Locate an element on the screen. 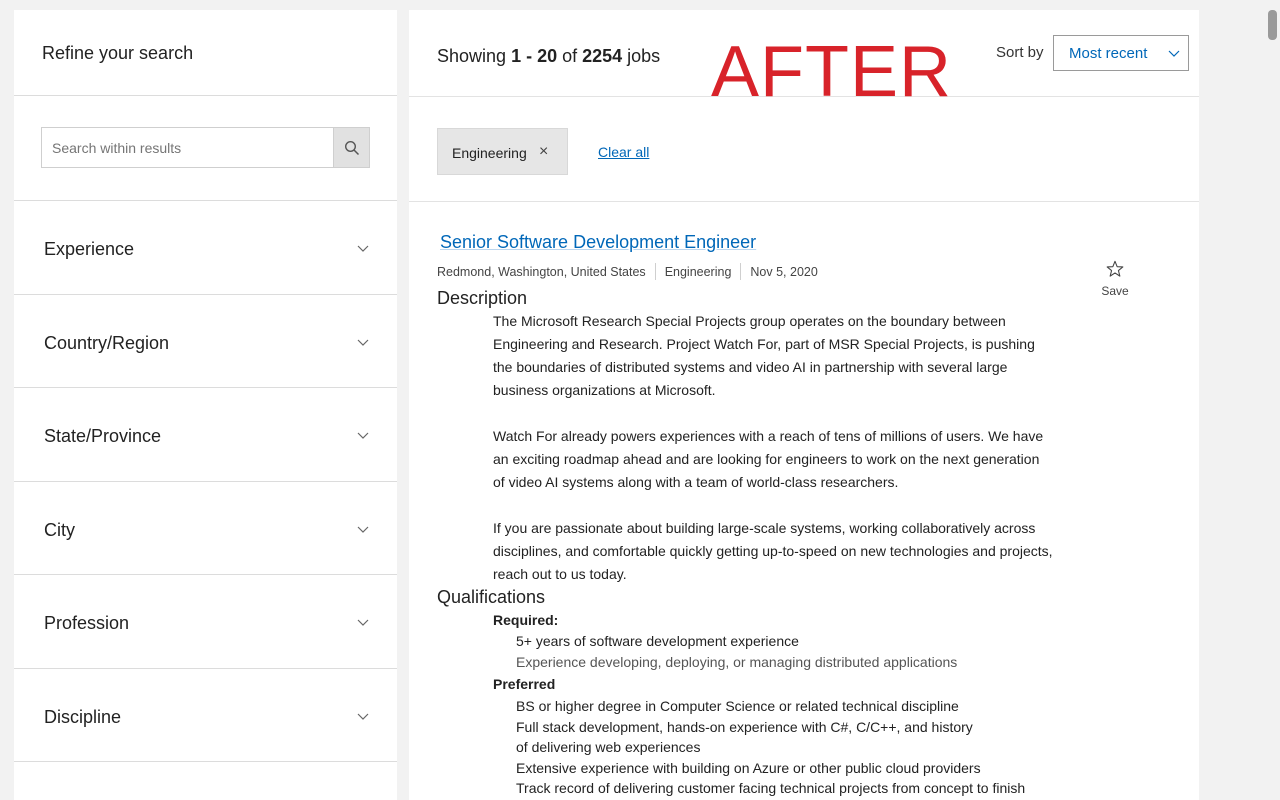 This screenshot has width=1280, height=800. filter-country-region: Country/Region is located at coordinates (205, 341).